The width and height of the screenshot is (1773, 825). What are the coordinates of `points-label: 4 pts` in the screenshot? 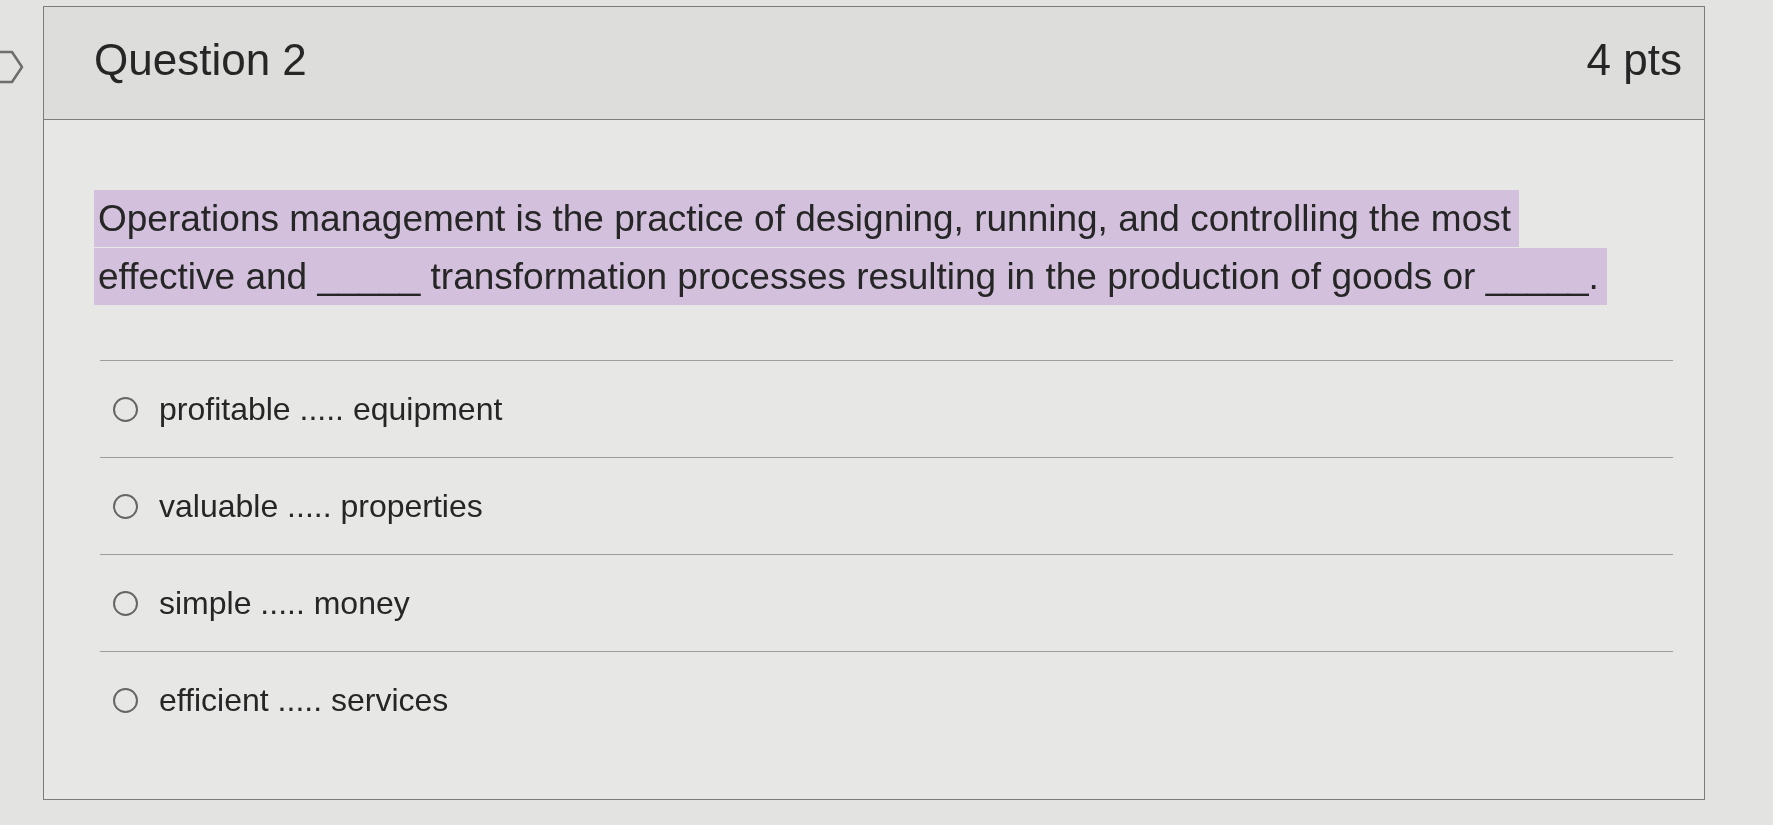 It's located at (1634, 59).